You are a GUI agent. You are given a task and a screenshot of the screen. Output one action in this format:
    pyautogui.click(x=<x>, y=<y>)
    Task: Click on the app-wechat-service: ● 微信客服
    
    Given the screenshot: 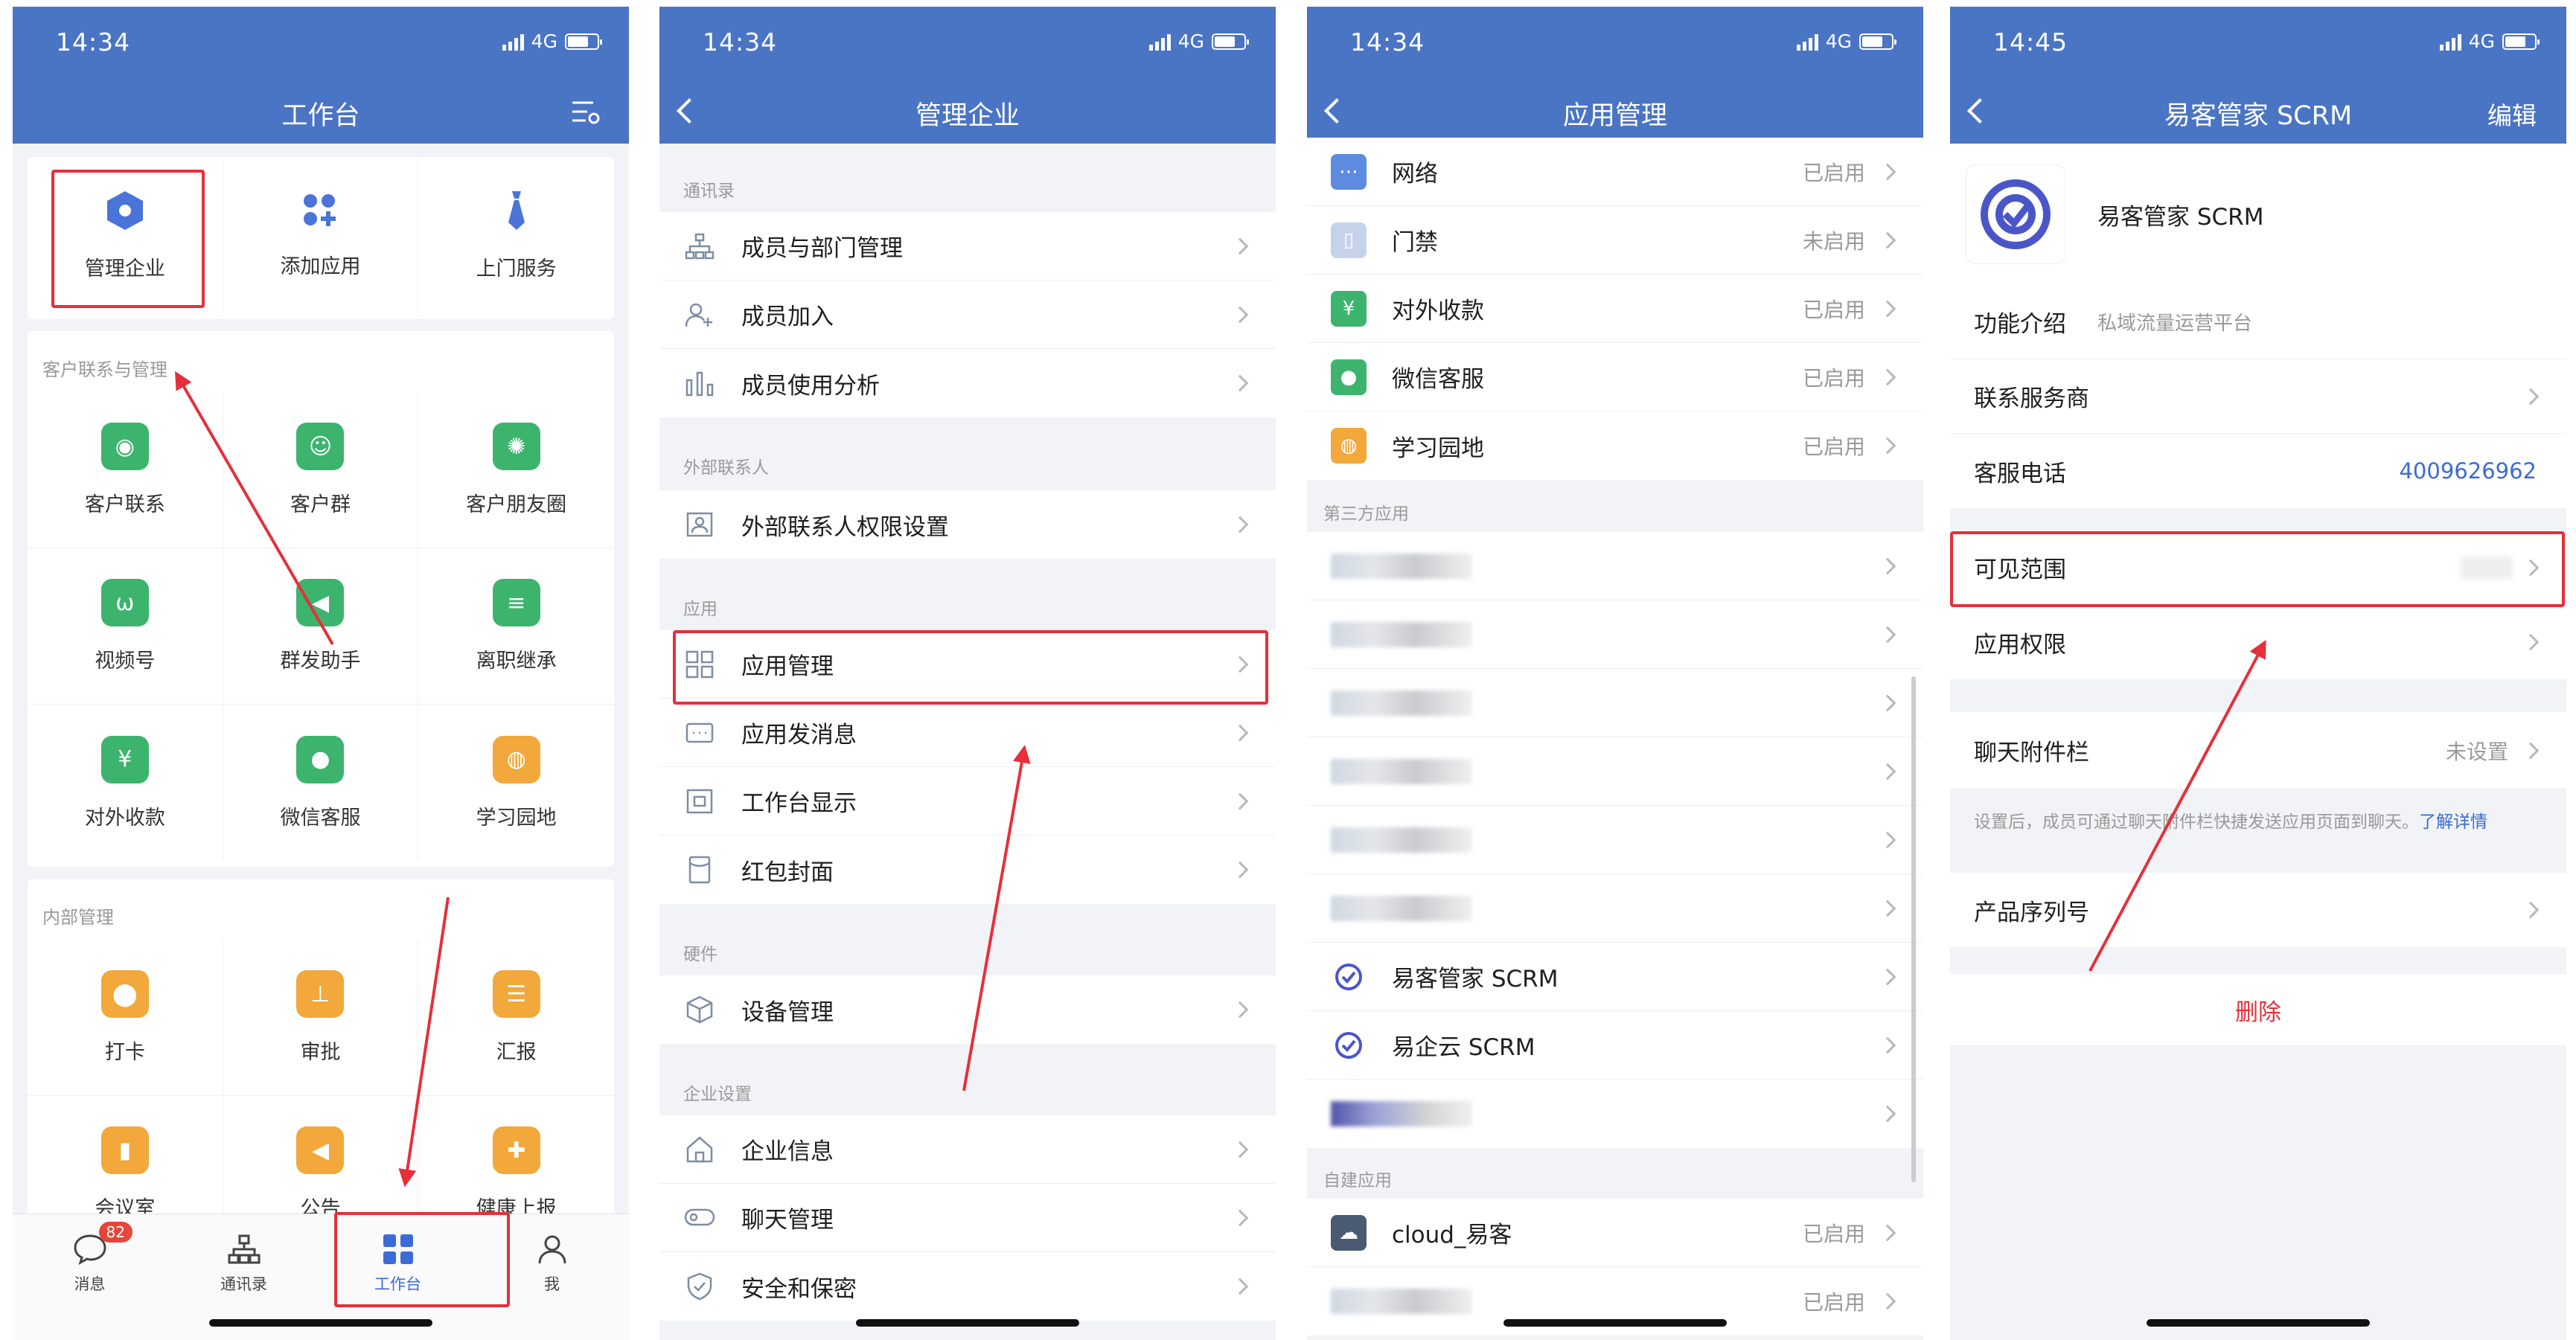 What is the action you would take?
    pyautogui.click(x=321, y=783)
    